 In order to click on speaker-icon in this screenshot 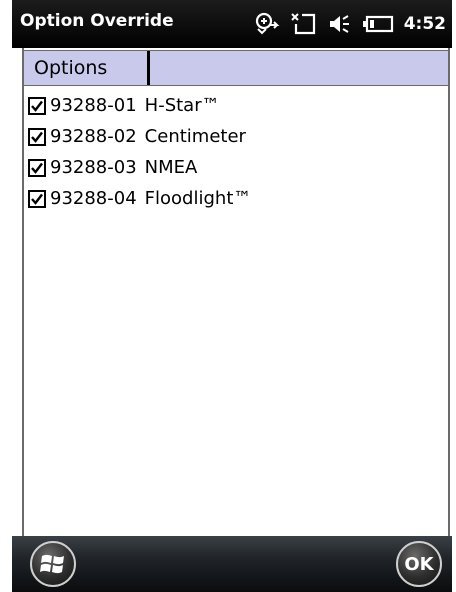, I will do `click(340, 24)`.